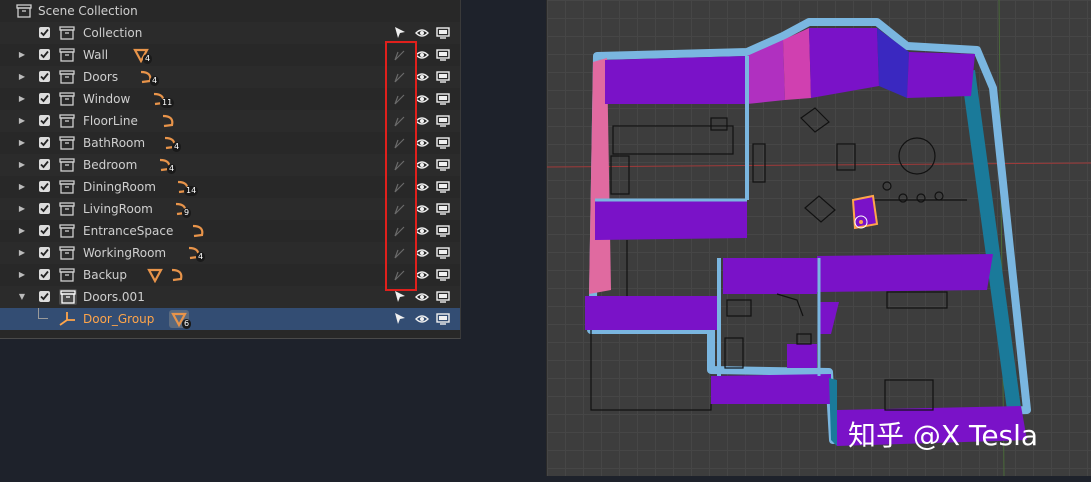 This screenshot has width=1091, height=482. I want to click on row-label: Bedroom, so click(110, 165).